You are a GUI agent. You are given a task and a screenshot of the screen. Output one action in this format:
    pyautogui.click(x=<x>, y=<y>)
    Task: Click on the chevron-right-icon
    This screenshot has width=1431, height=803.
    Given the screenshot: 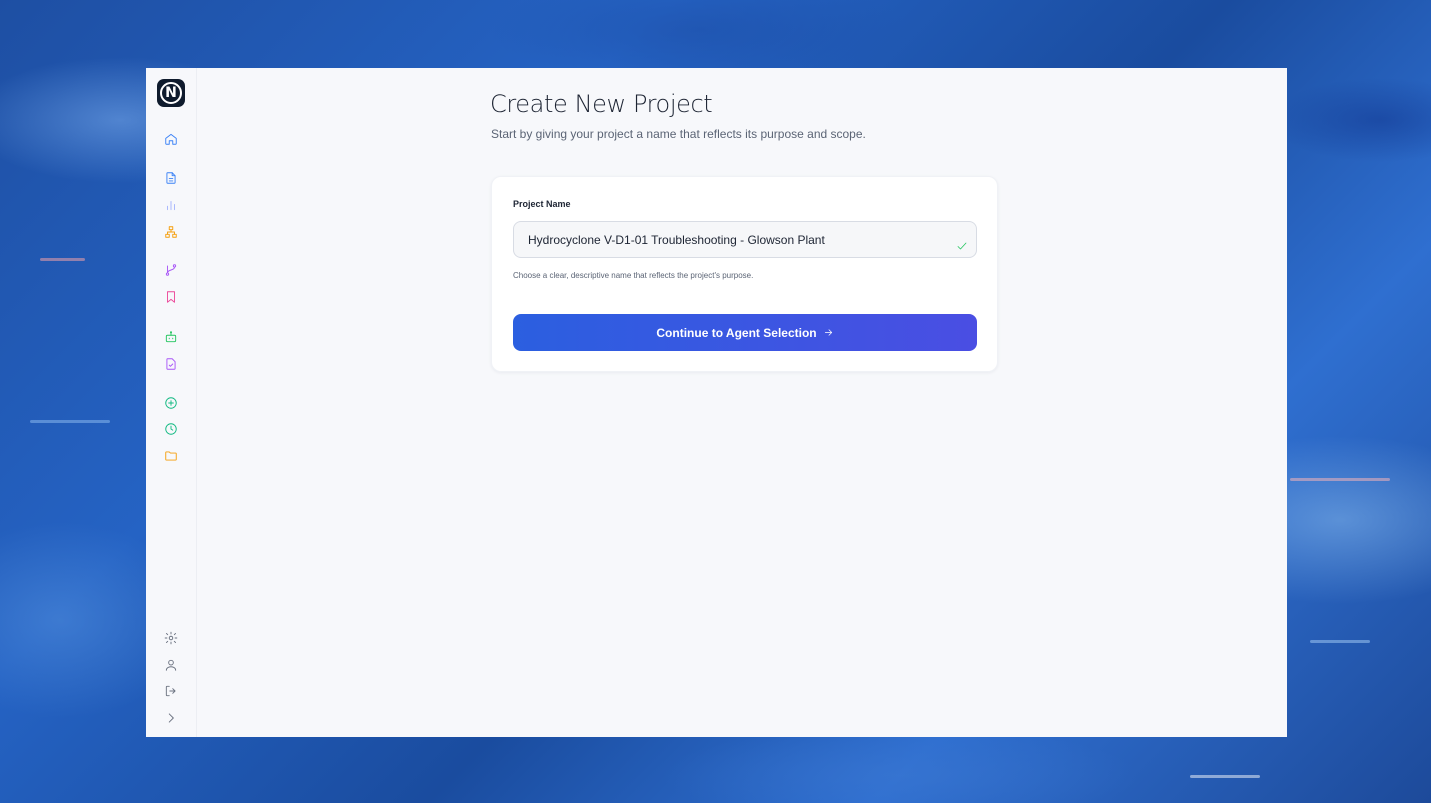 What is the action you would take?
    pyautogui.click(x=171, y=718)
    